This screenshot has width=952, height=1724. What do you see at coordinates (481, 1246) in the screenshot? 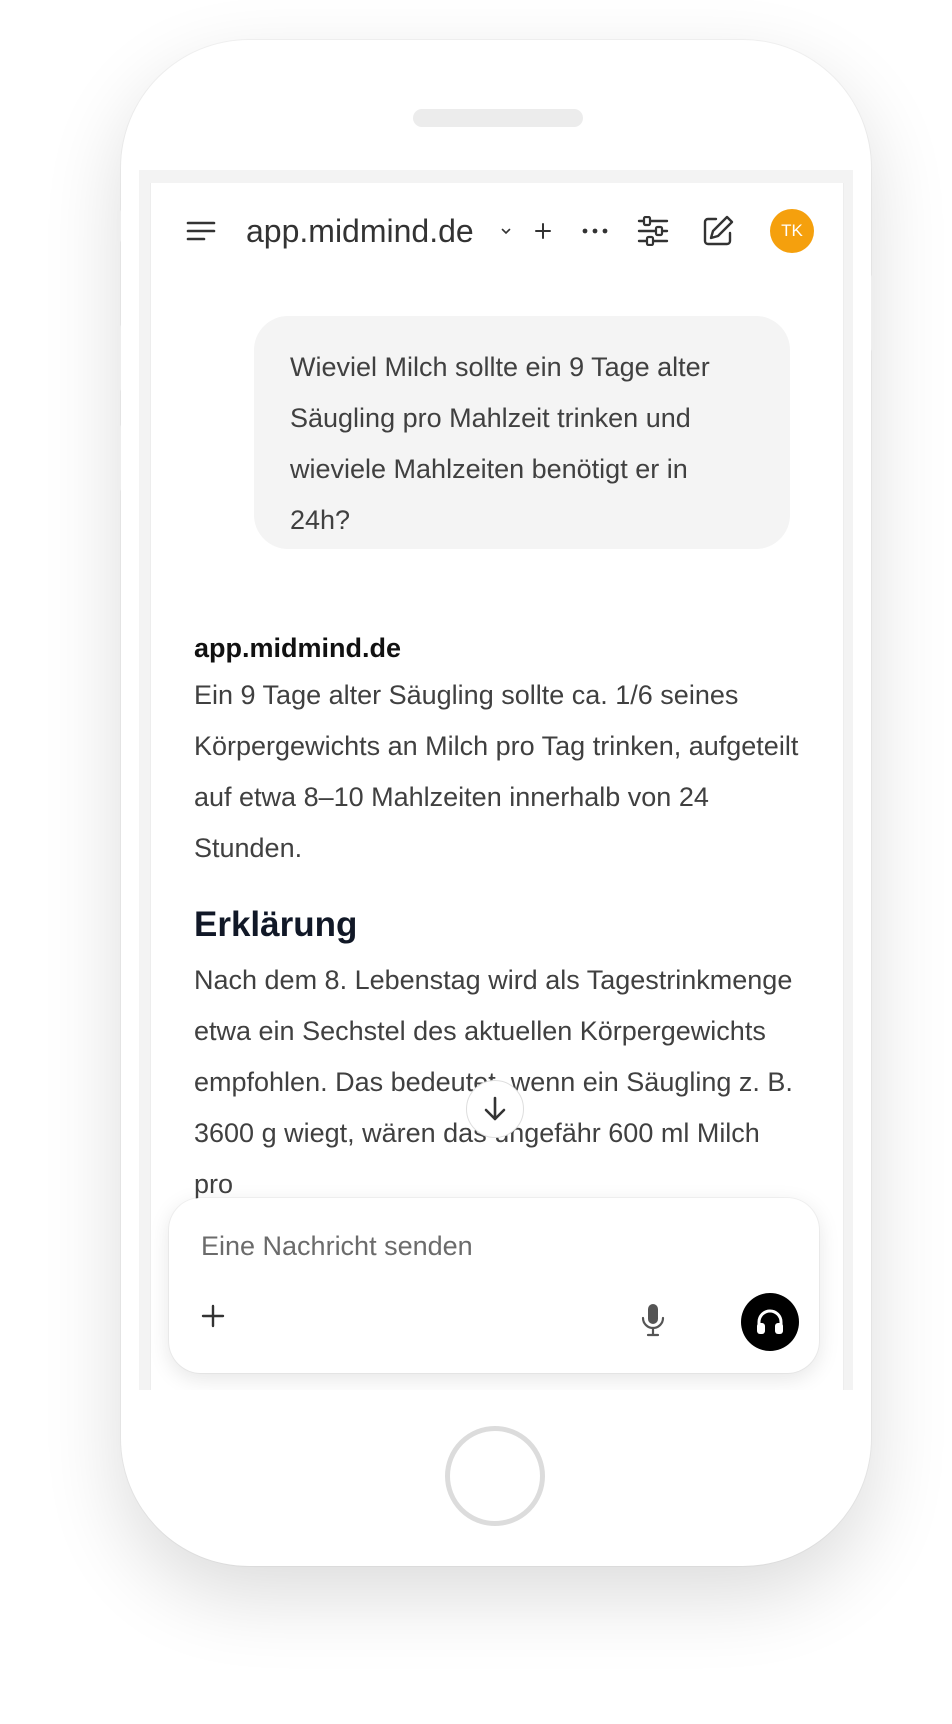
I see `message-input` at bounding box center [481, 1246].